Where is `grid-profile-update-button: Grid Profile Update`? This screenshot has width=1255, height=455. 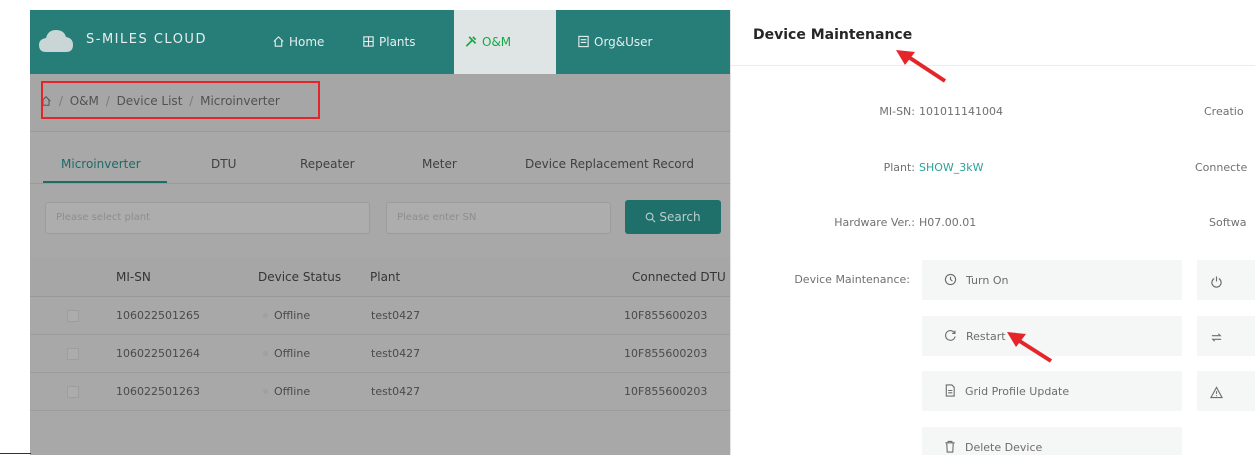 grid-profile-update-button: Grid Profile Update is located at coordinates (1052, 391).